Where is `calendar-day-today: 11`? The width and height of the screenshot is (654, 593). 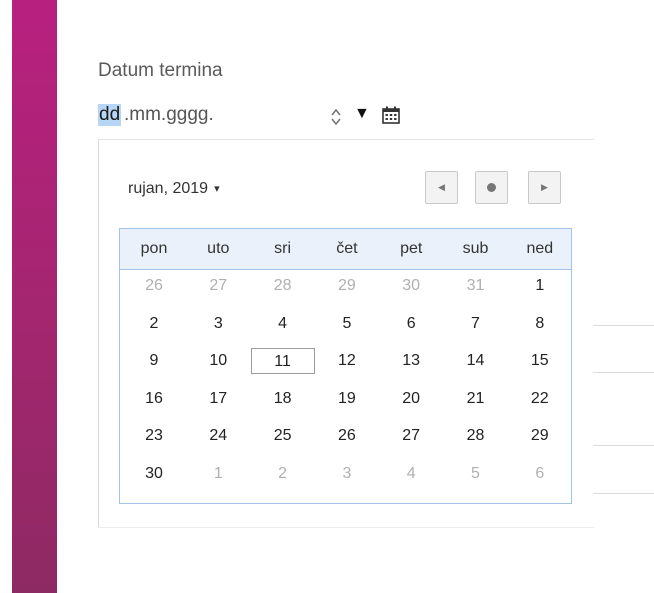 calendar-day-today: 11 is located at coordinates (282, 361).